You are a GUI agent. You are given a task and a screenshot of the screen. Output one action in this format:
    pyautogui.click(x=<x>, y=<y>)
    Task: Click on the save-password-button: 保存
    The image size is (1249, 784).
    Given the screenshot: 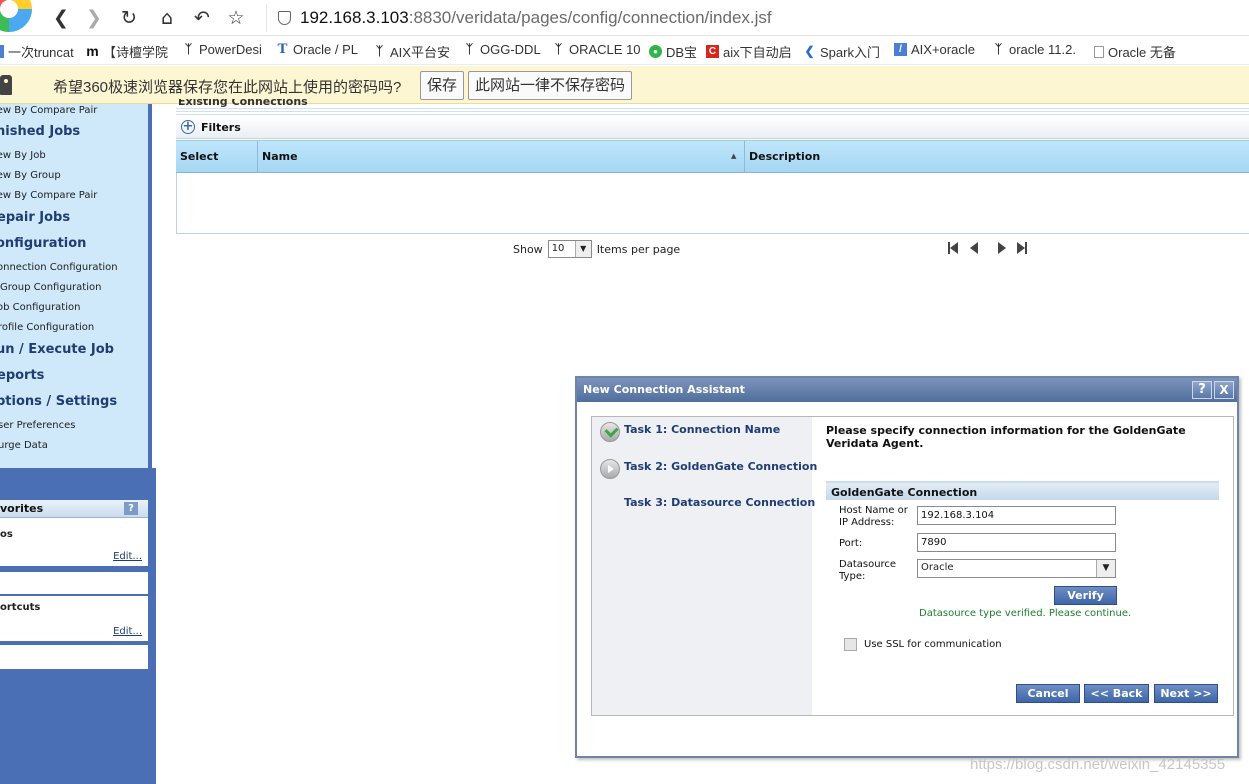 What is the action you would take?
    pyautogui.click(x=442, y=85)
    